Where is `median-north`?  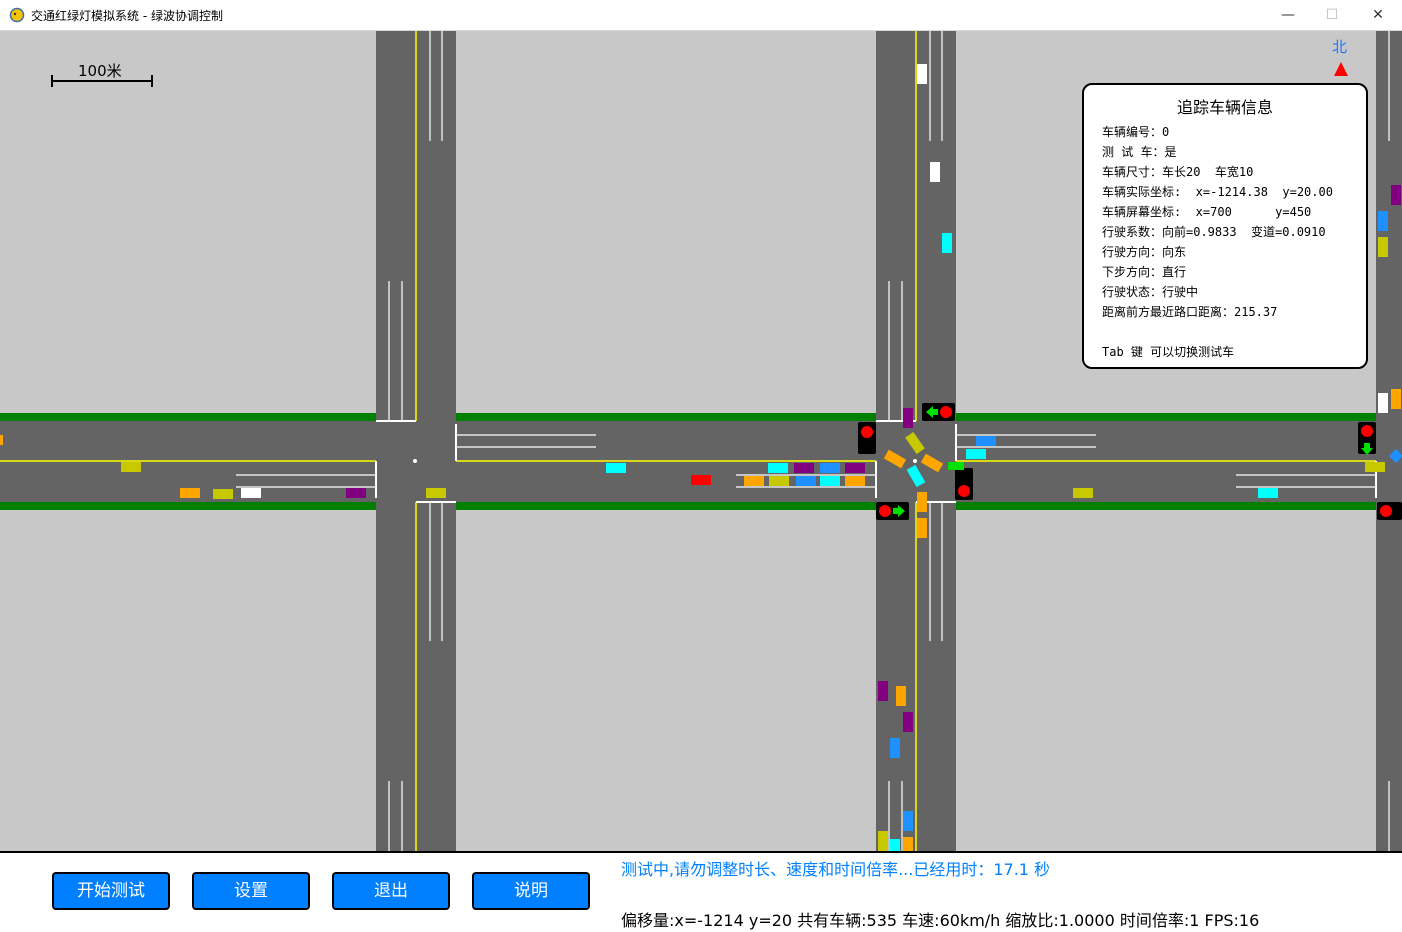
median-north is located at coordinates (701, 417).